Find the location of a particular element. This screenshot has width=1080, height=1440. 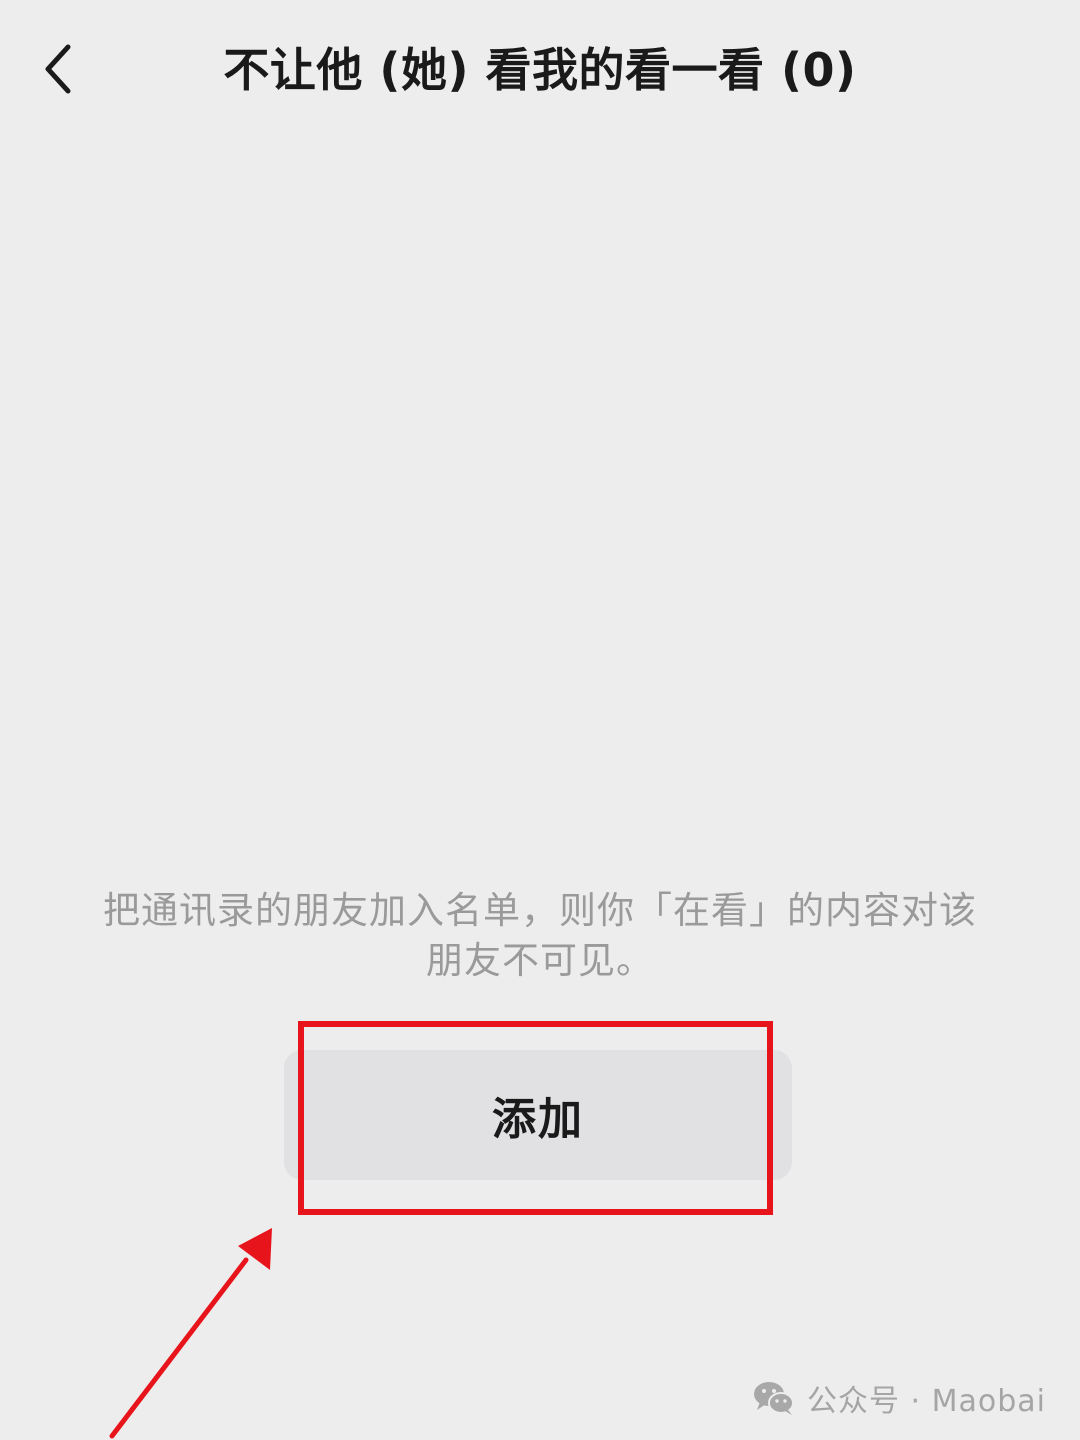

page-title: 不让他 (她) 看我的看一看 (0) is located at coordinates (540, 70).